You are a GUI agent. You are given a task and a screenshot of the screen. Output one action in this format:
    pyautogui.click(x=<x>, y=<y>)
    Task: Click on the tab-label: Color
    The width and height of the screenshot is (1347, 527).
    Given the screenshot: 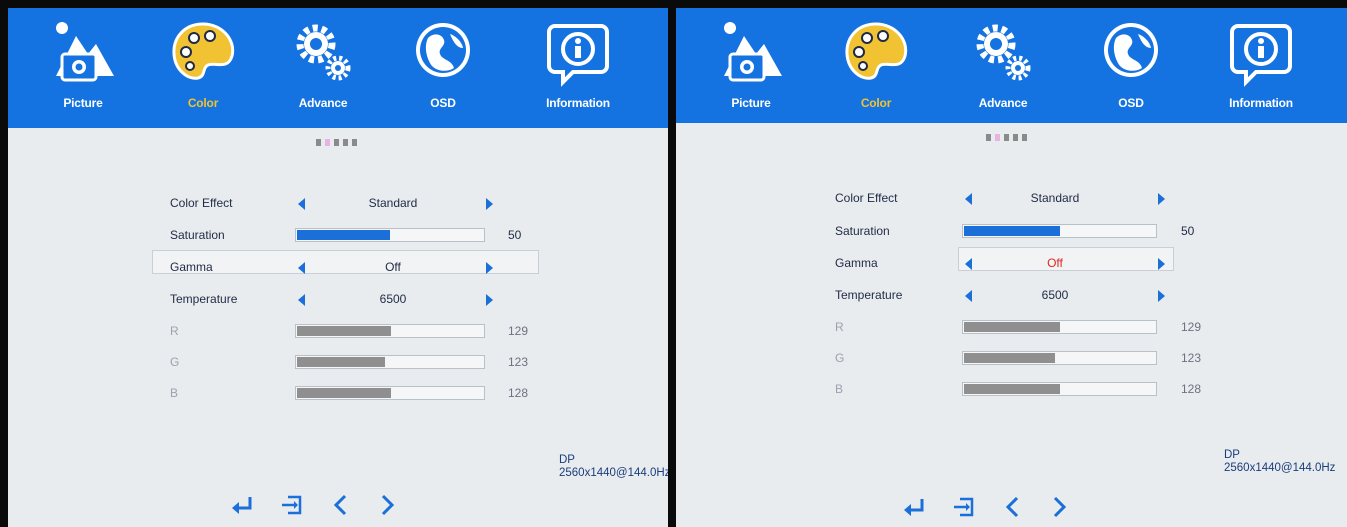 What is the action you would take?
    pyautogui.click(x=203, y=103)
    